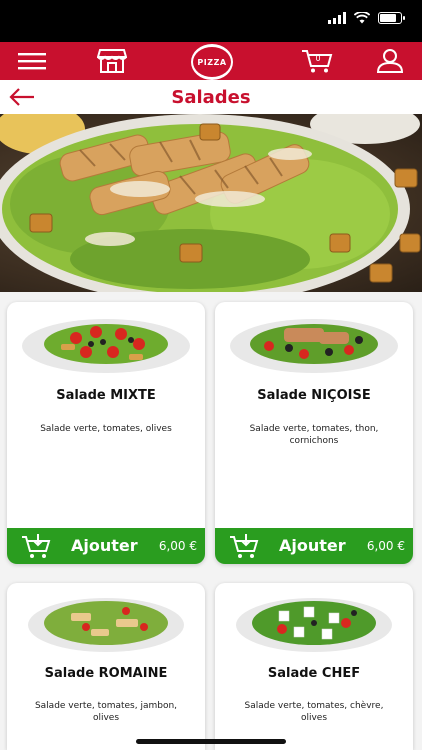 The height and width of the screenshot is (750, 422). What do you see at coordinates (106, 395) in the screenshot?
I see `product-name: Salade MIXTE` at bounding box center [106, 395].